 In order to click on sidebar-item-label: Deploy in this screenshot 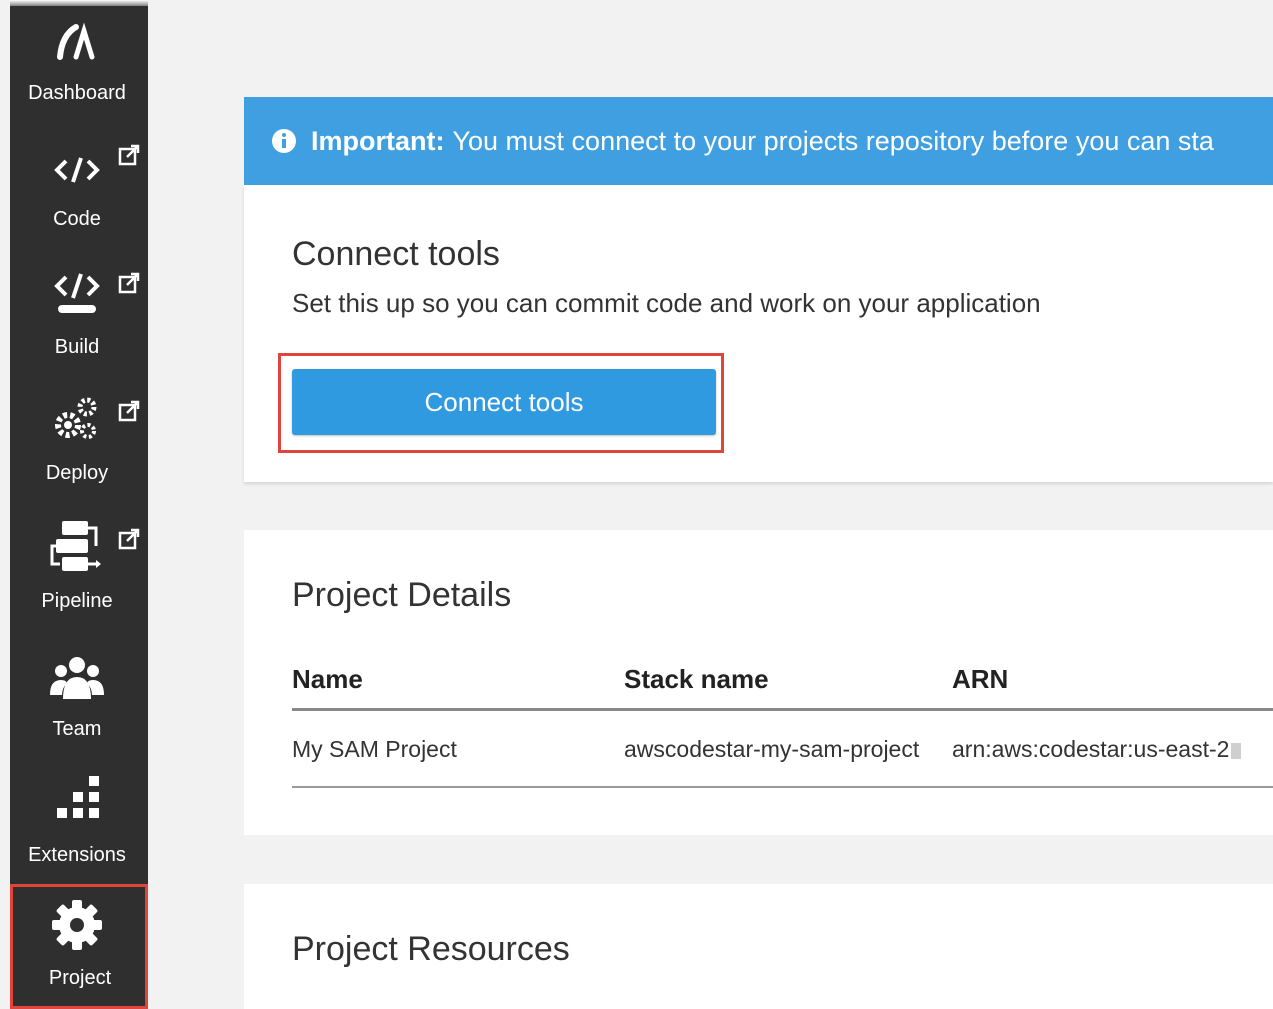, I will do `click(77, 473)`.